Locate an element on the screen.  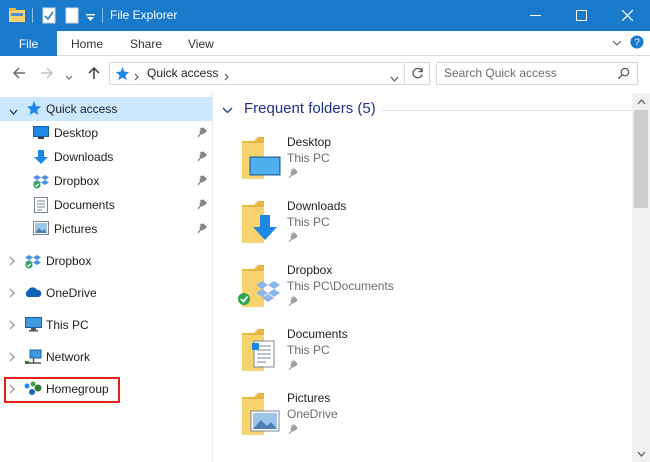
close-button is located at coordinates (627, 15).